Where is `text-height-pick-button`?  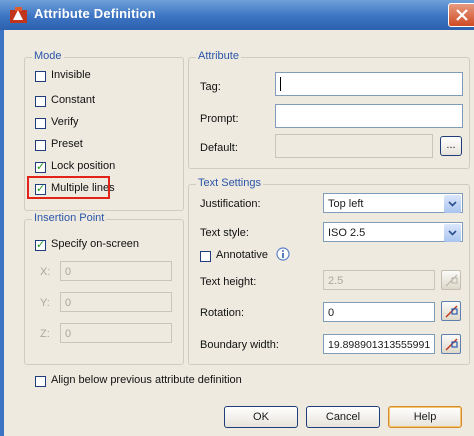 text-height-pick-button is located at coordinates (451, 280).